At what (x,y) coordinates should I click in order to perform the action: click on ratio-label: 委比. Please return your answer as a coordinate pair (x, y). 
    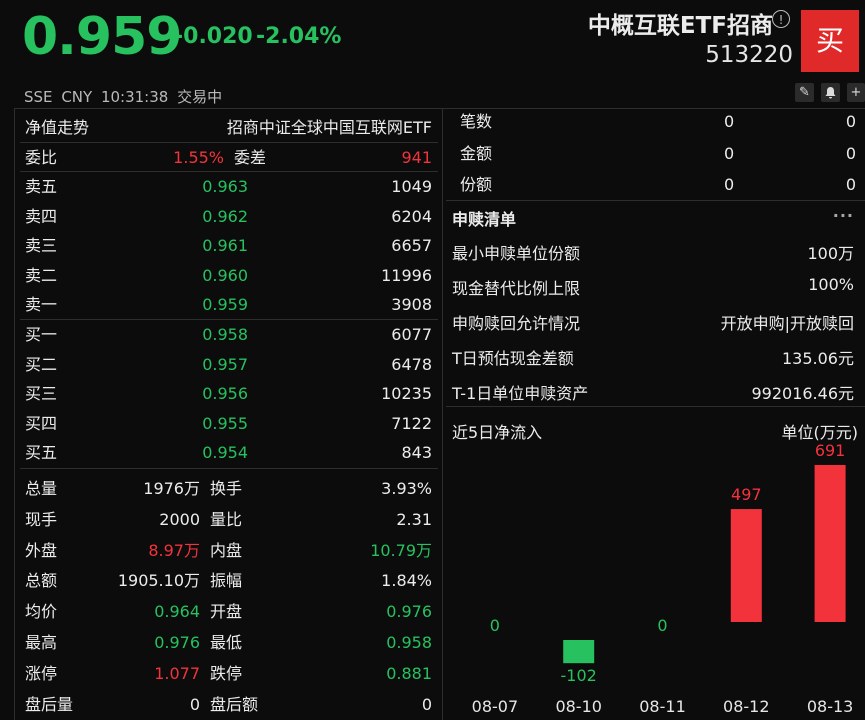
    Looking at the image, I should click on (41, 157).